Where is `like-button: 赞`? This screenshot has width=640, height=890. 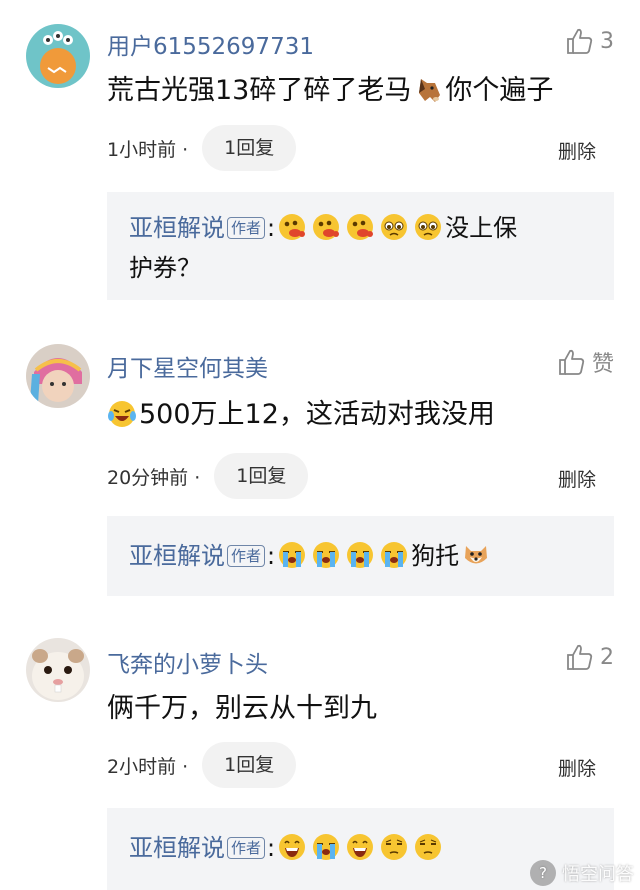 like-button: 赞 is located at coordinates (585, 362).